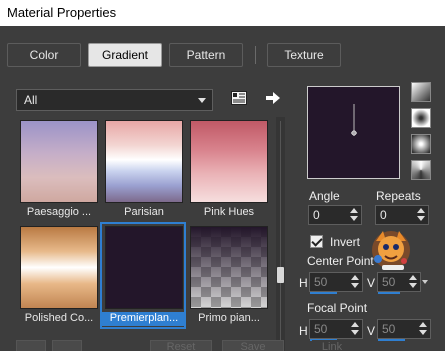 This screenshot has height=351, width=445. I want to click on repeats-stepper, so click(421, 215).